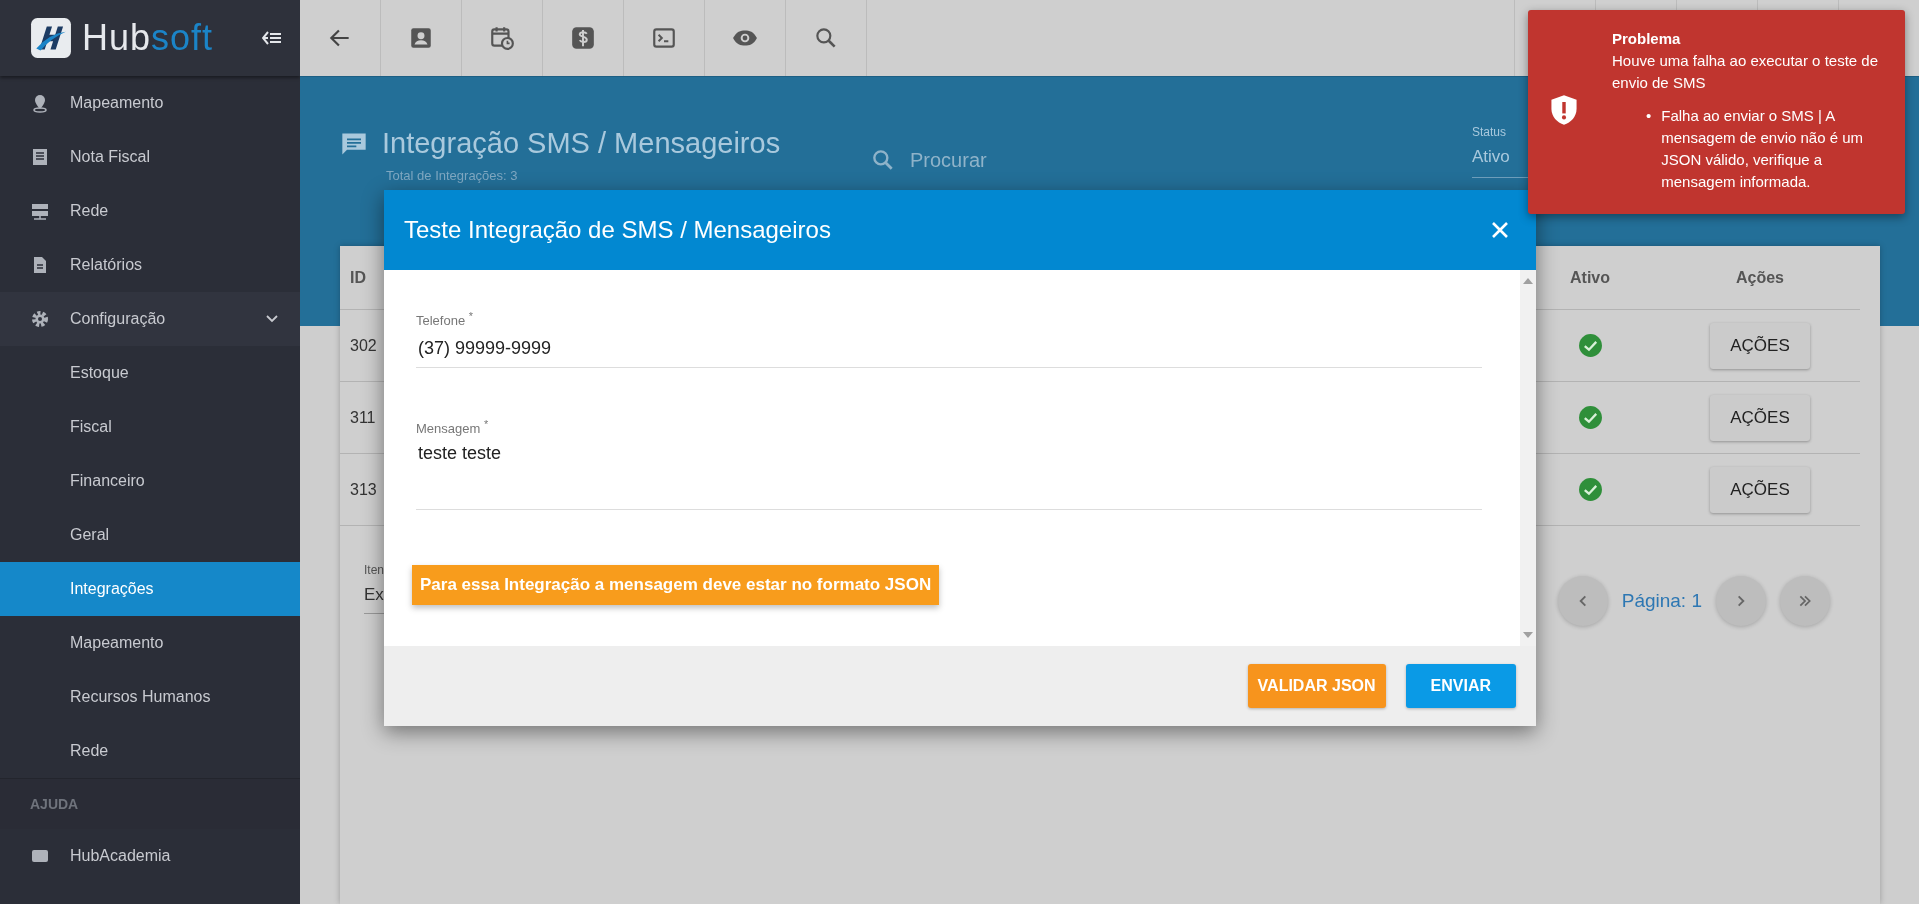 The image size is (1919, 904). I want to click on column-header: ID, so click(358, 277).